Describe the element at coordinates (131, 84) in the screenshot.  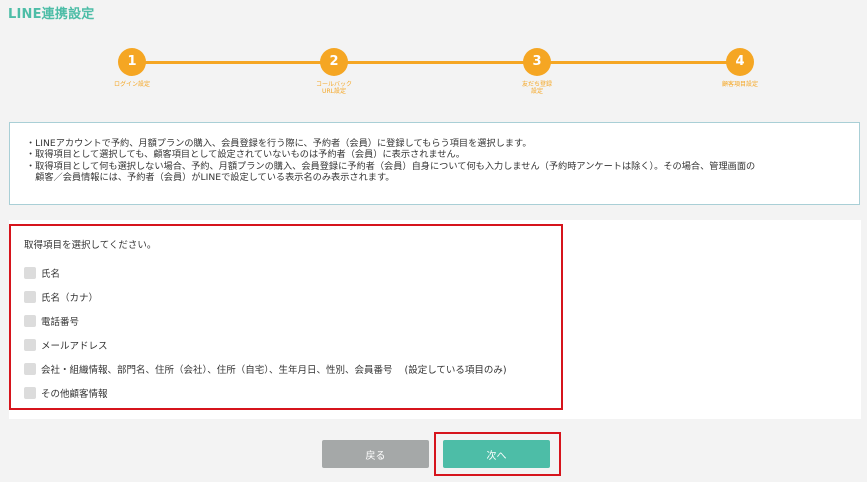
I see `step-1-label: ログイン設定` at that location.